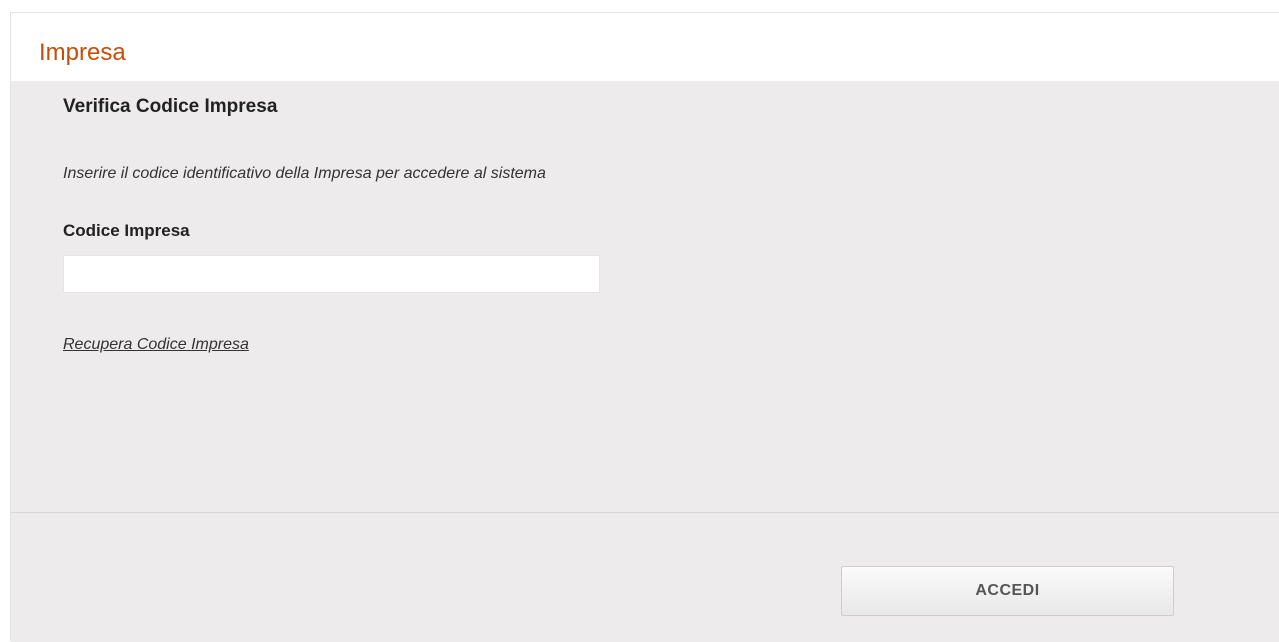  What do you see at coordinates (170, 106) in the screenshot?
I see `section-title: Verifica Codice Impresa` at bounding box center [170, 106].